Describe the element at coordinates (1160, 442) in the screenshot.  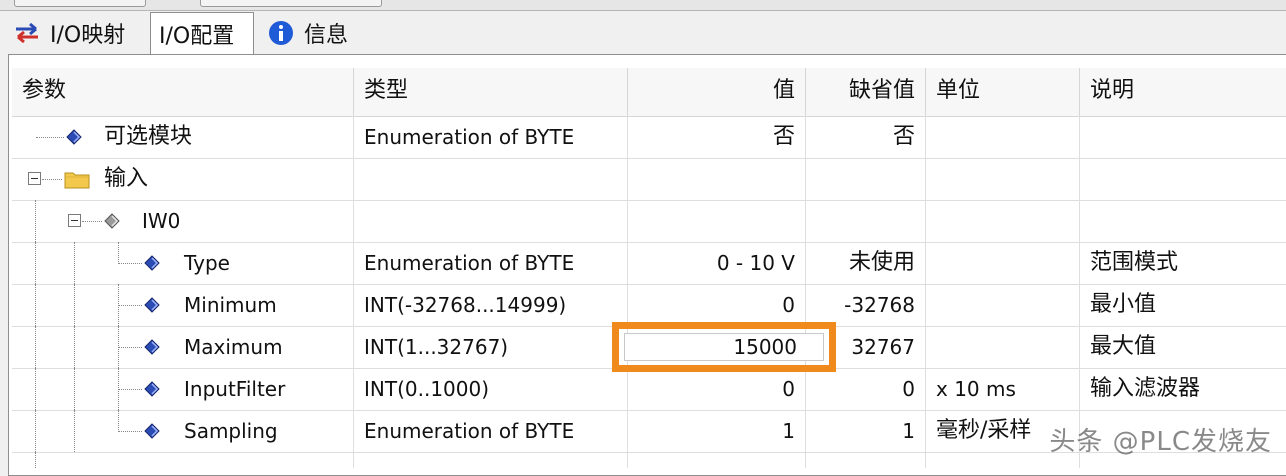
I see `watermark: 头条 @PLC发烧友` at that location.